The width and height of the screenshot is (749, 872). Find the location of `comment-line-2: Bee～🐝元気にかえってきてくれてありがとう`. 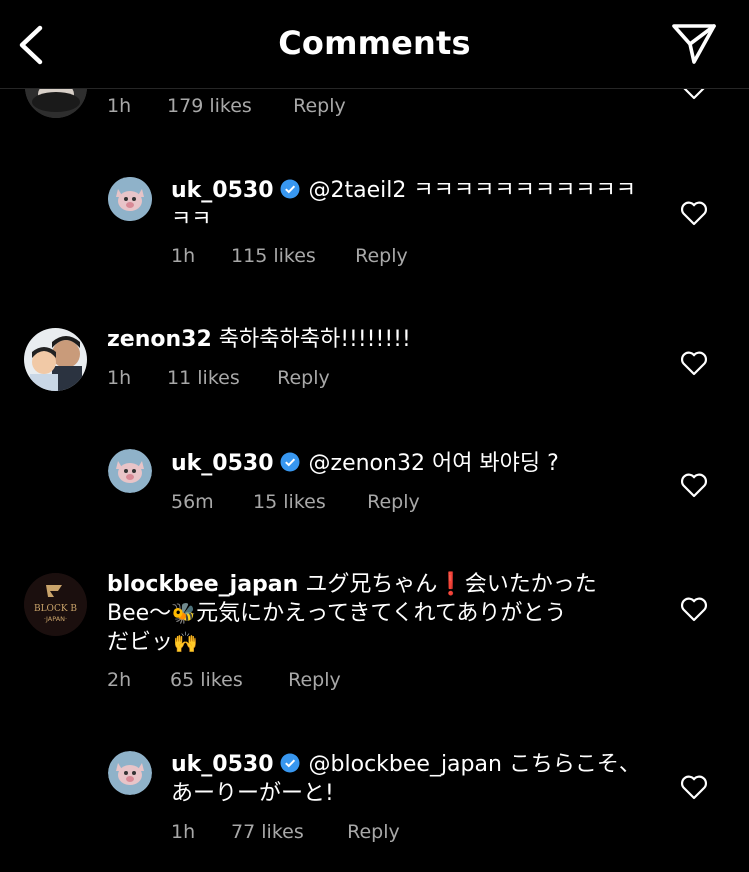

comment-line-2: Bee～🐝元気にかえってきてくれてありがとう is located at coordinates (379, 613).